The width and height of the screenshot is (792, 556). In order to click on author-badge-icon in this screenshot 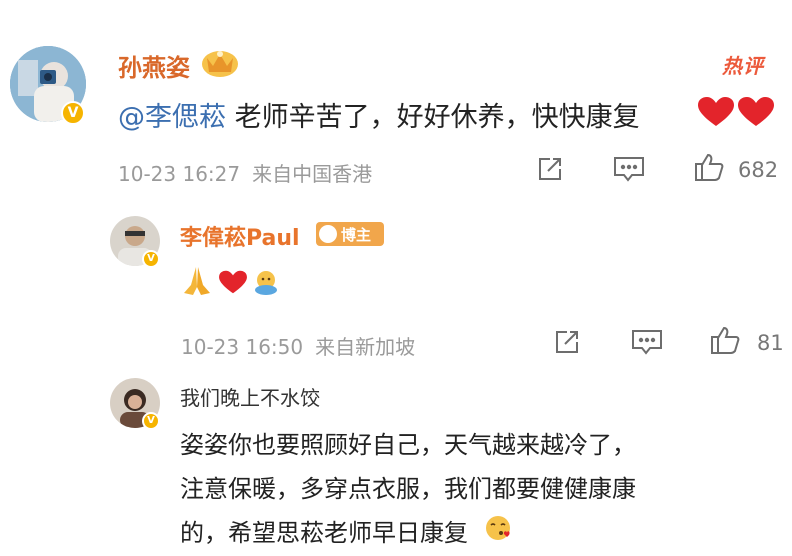, I will do `click(328, 234)`.